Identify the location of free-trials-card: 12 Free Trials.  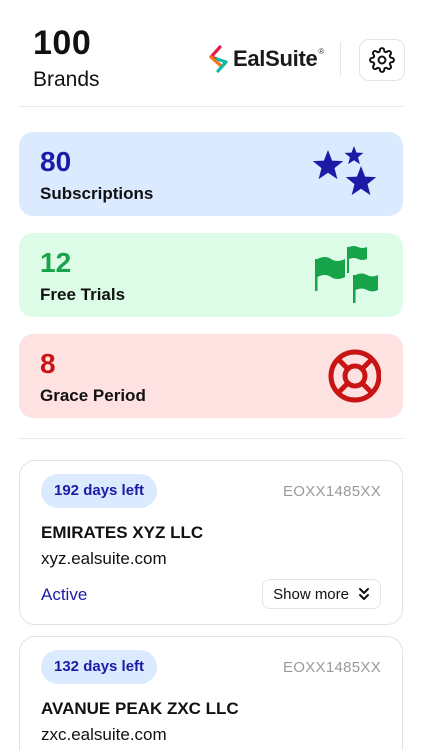
(211, 275).